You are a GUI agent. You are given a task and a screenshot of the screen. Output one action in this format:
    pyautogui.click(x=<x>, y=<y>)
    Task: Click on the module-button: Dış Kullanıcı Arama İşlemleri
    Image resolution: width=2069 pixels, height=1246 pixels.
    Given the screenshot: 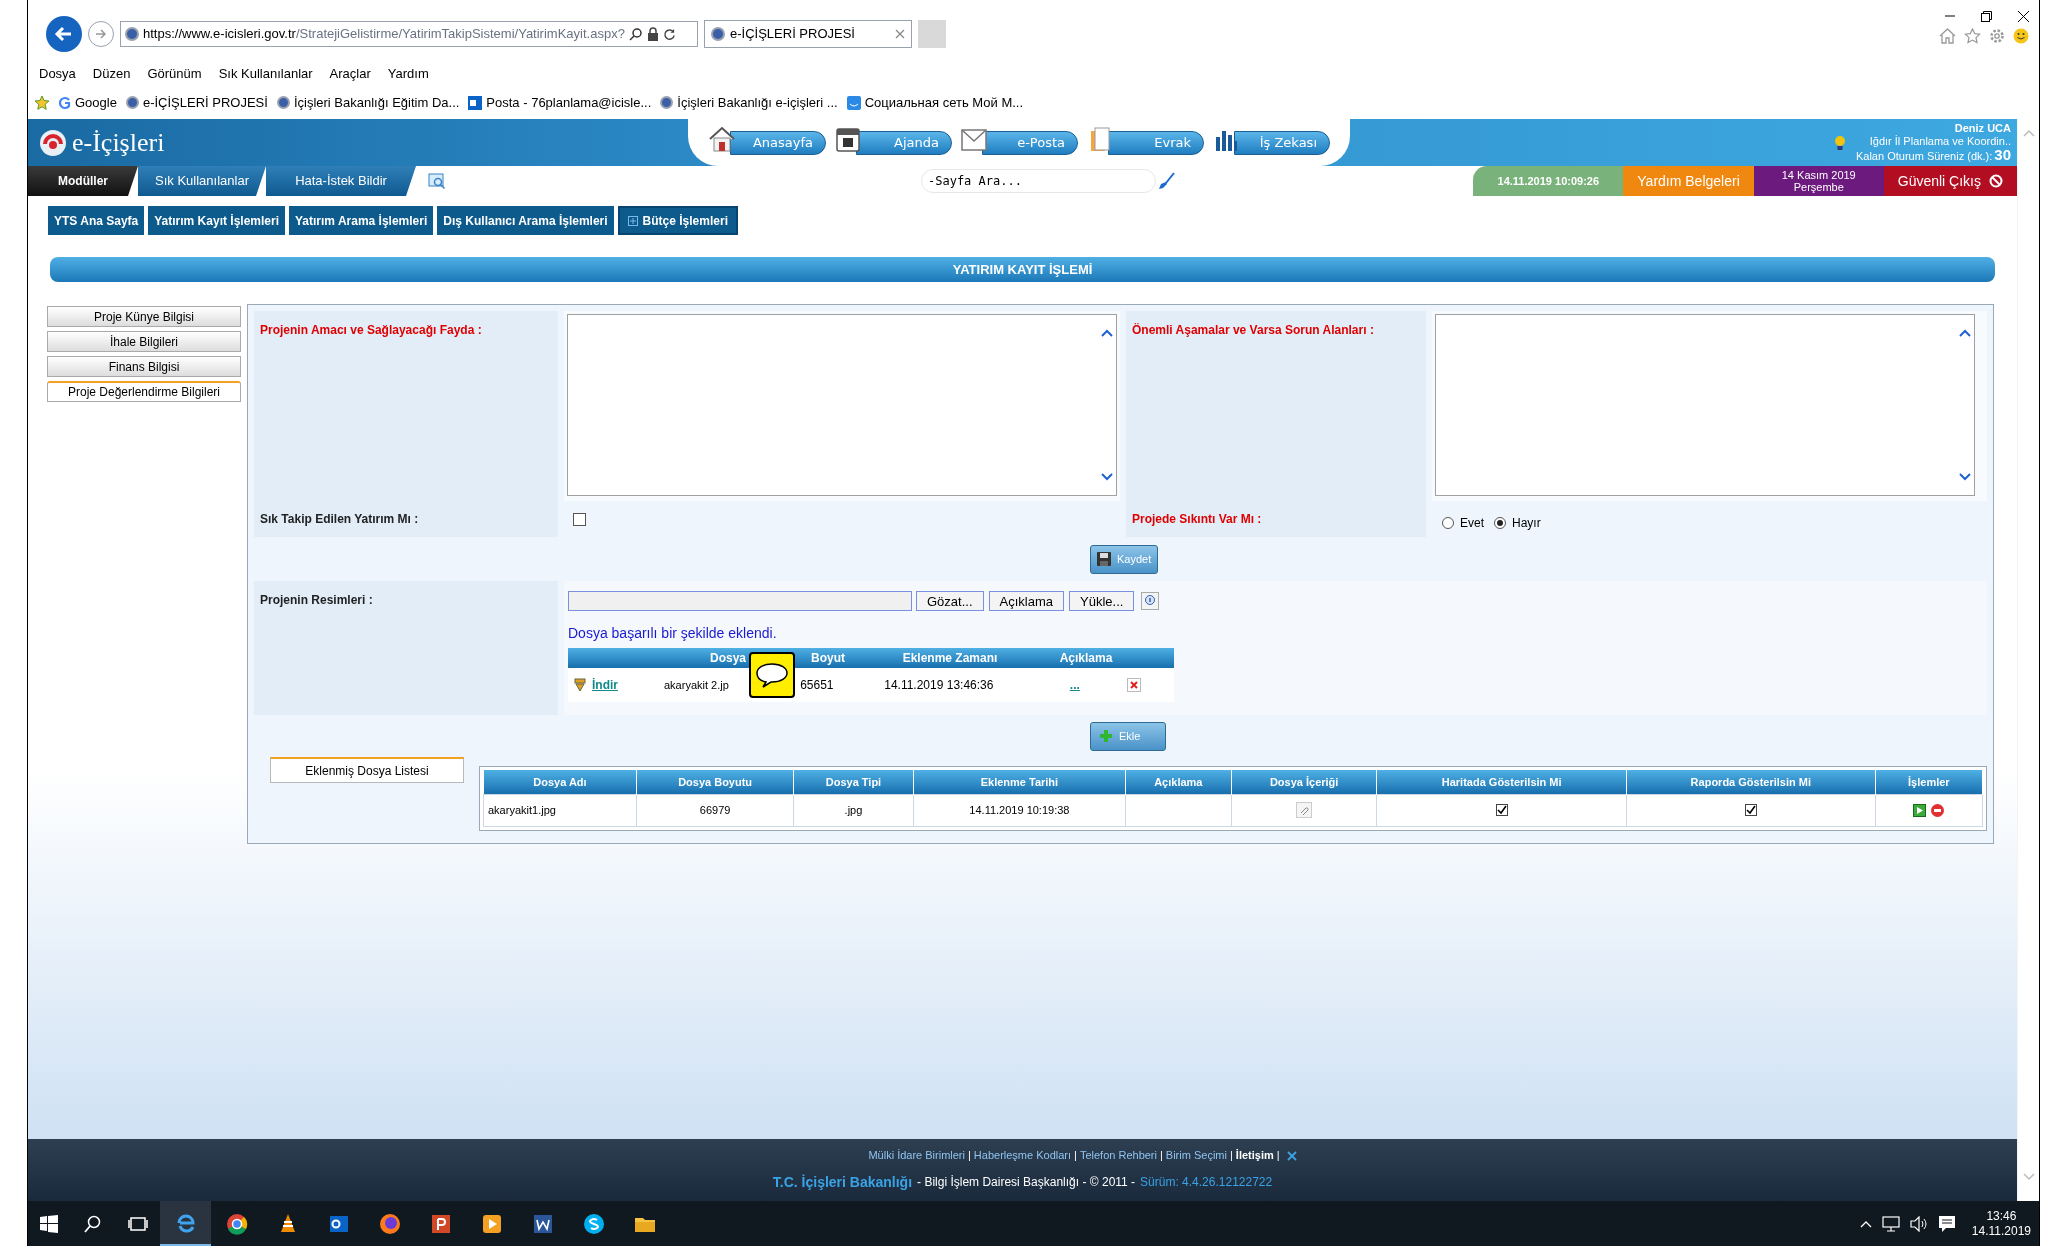 What is the action you would take?
    pyautogui.click(x=525, y=220)
    